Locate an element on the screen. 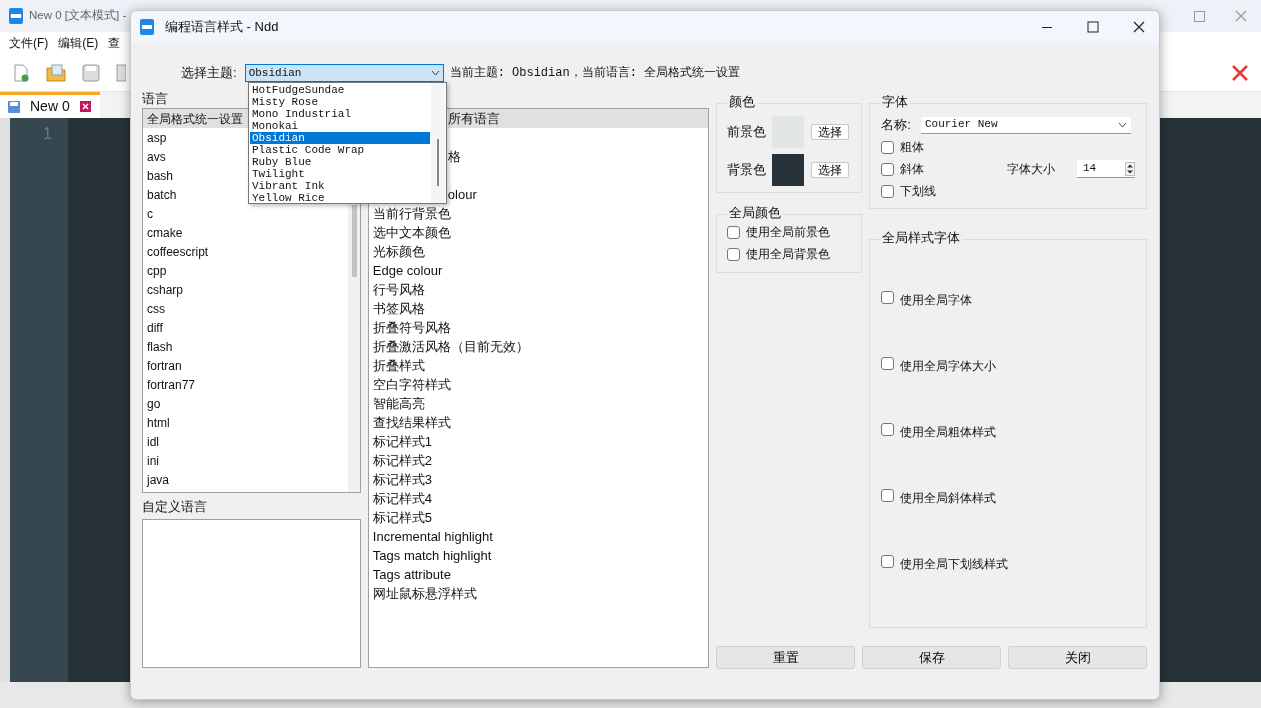 Image resolution: width=1261 pixels, height=708 pixels. list-item: html is located at coordinates (158, 423).